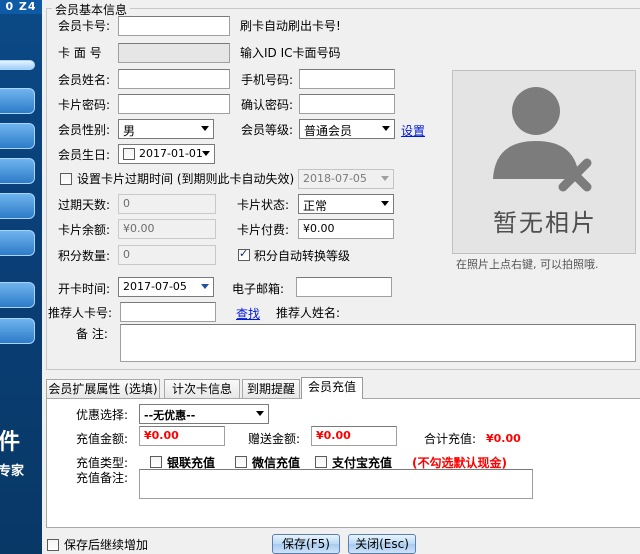 The height and width of the screenshot is (554, 640). Describe the element at coordinates (382, 544) in the screenshot. I see `close-button: 关闭(Esc)` at that location.